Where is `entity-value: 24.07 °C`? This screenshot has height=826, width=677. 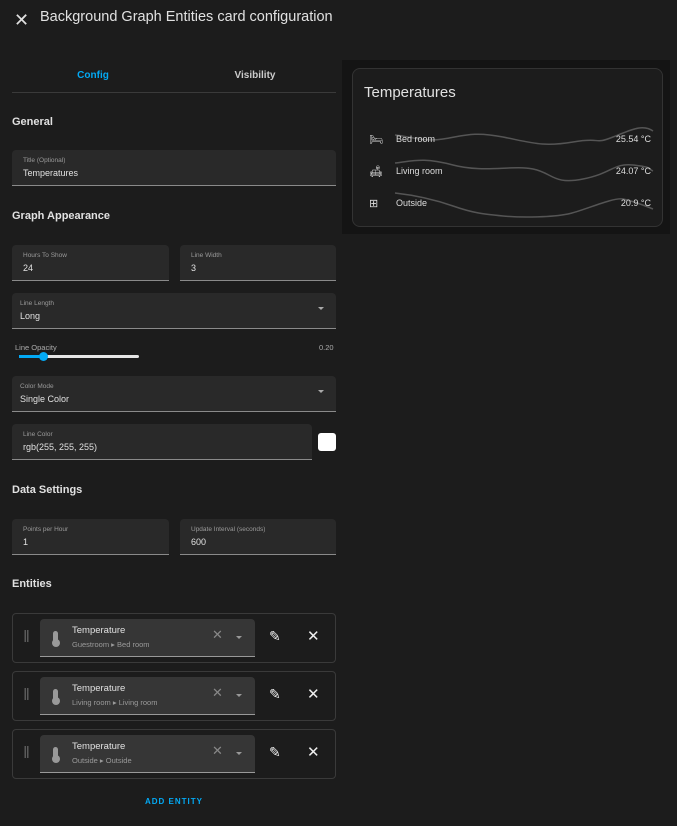 entity-value: 24.07 °C is located at coordinates (633, 171).